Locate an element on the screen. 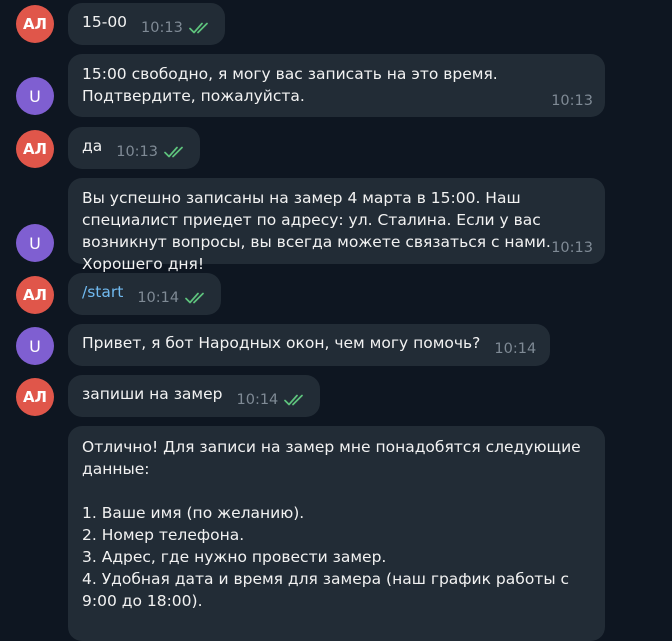  message-text: да is located at coordinates (92, 146).